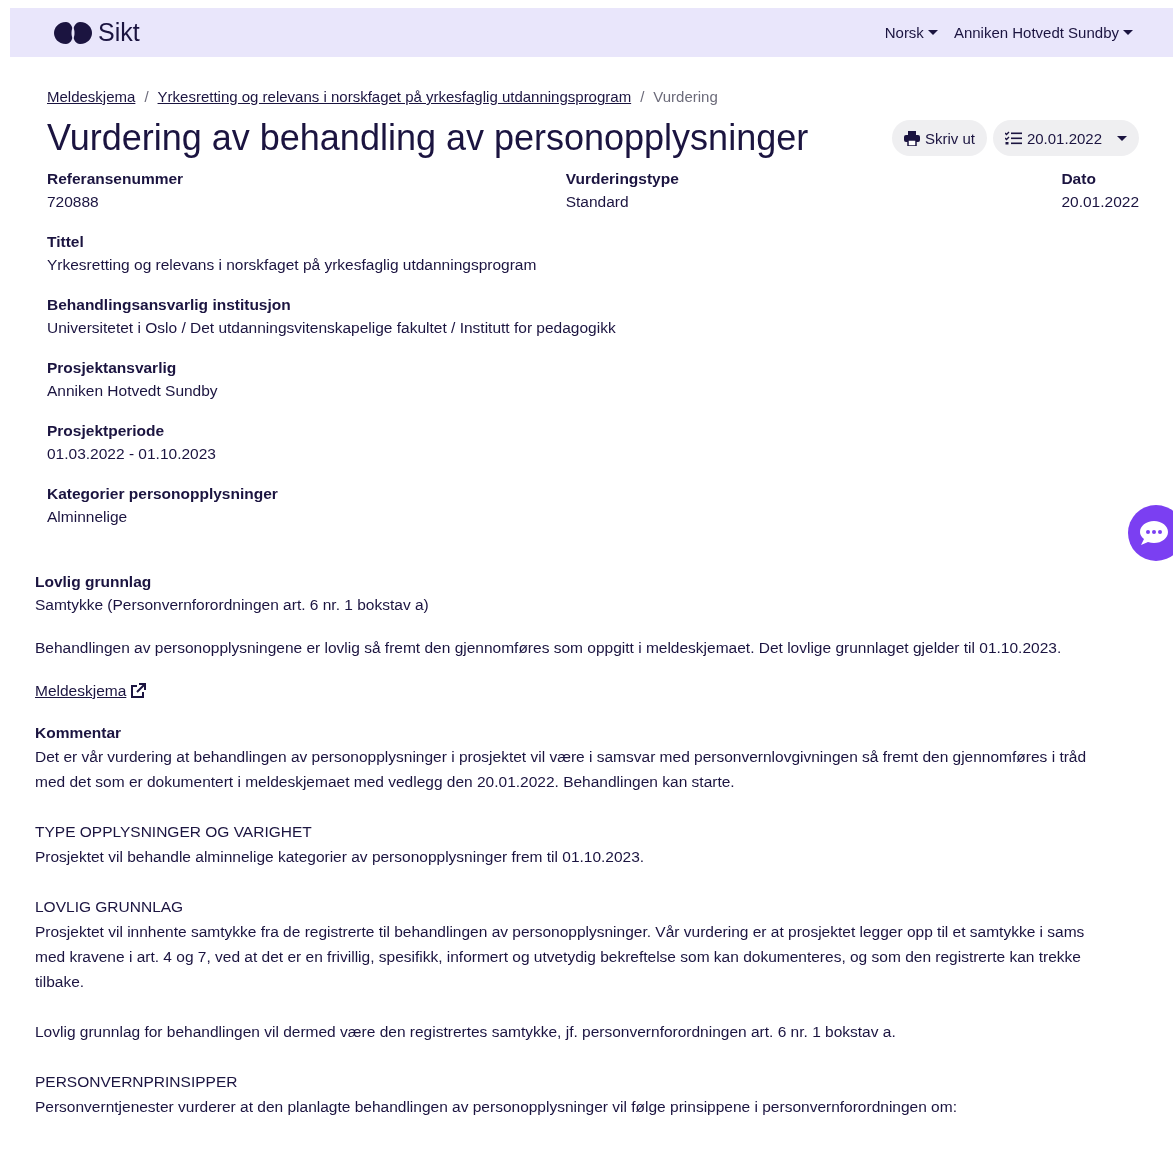 This screenshot has width=1173, height=1154. Describe the element at coordinates (685, 96) in the screenshot. I see `breadcrumb-current: Vurdering` at that location.